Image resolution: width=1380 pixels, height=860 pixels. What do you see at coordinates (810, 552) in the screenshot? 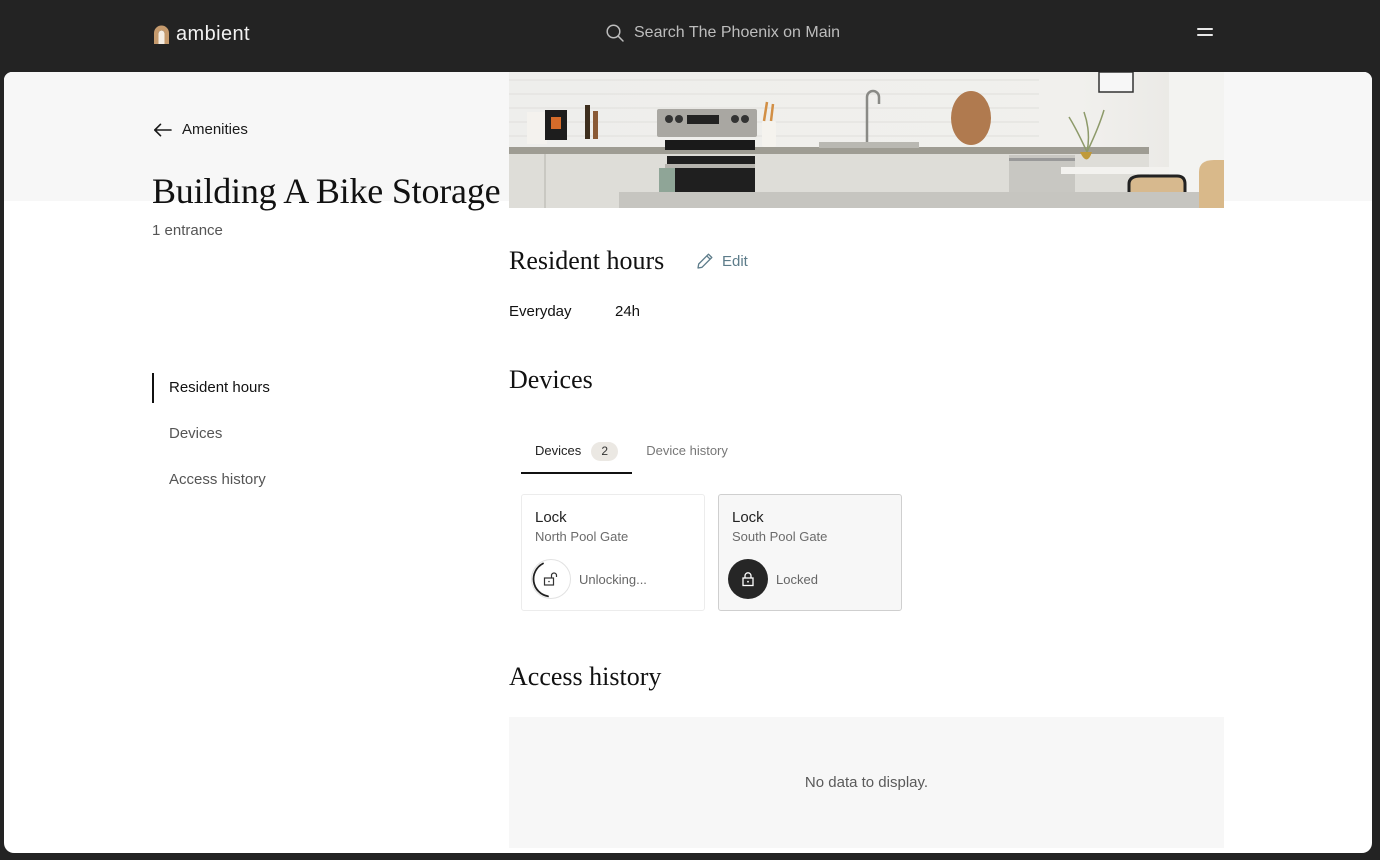
I see `device-card: Lock South Pool Gate Locked` at bounding box center [810, 552].